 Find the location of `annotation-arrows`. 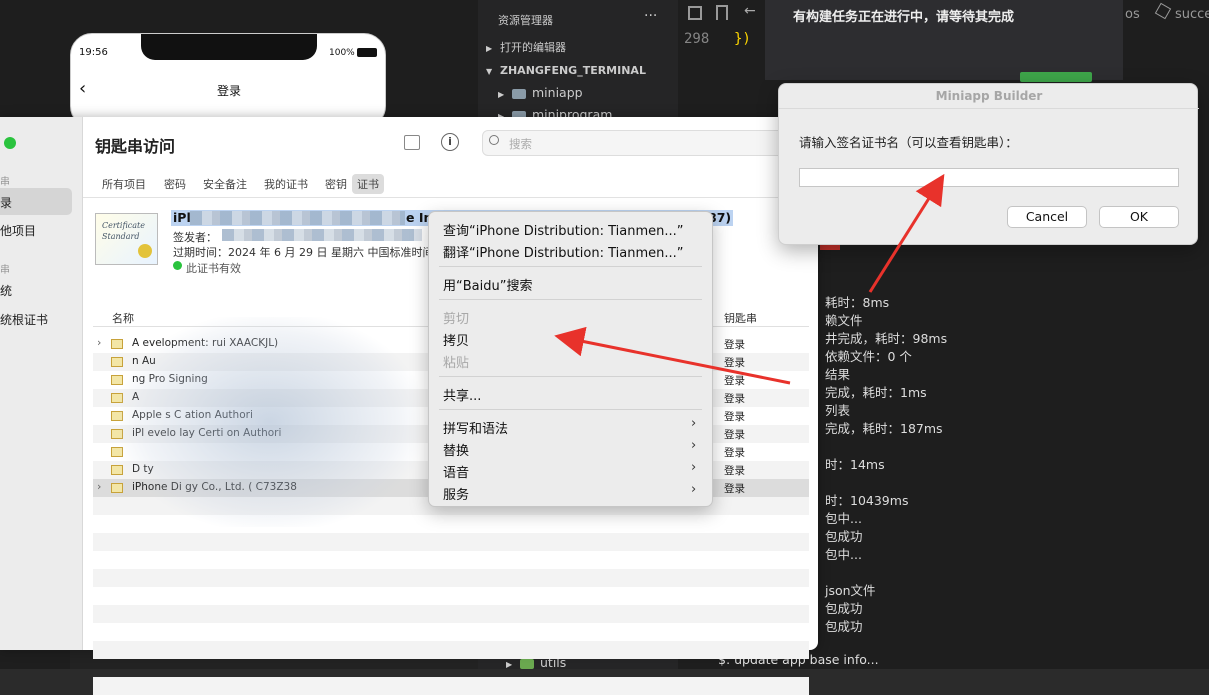

annotation-arrows is located at coordinates (749, 279).